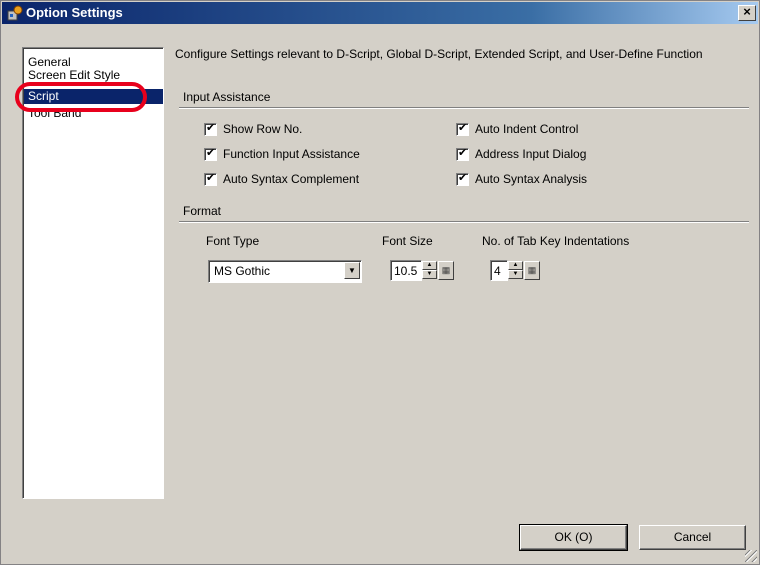  Describe the element at coordinates (263, 129) in the screenshot. I see `checkbox-label: Show Row No.` at that location.